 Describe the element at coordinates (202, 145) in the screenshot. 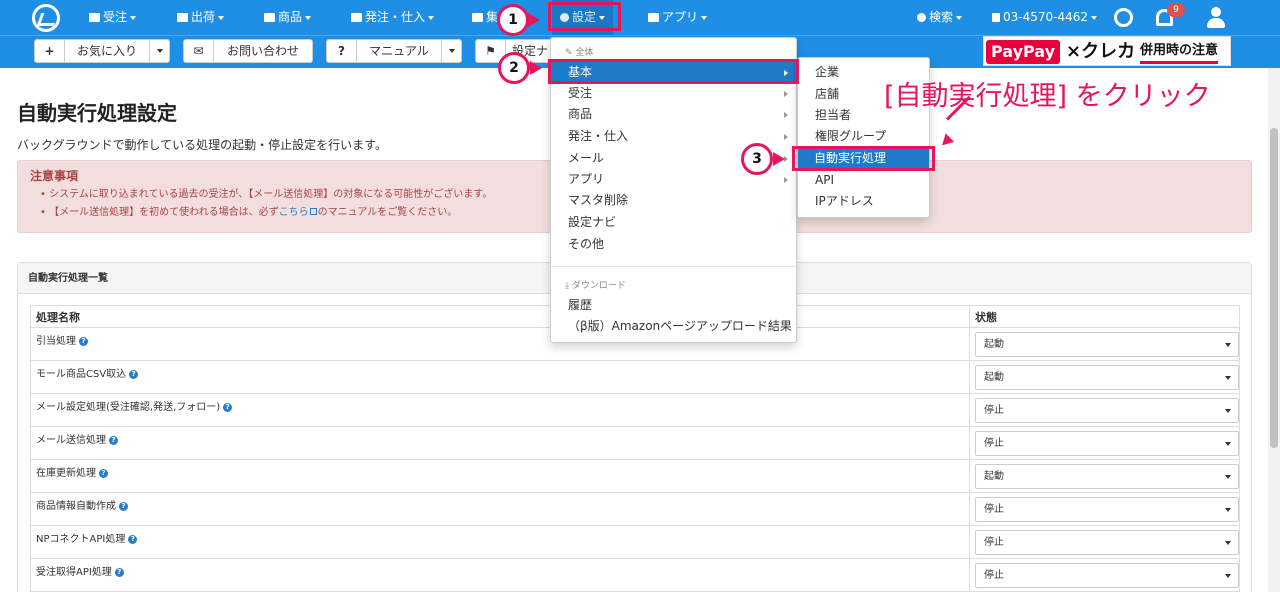

I see `page-description: バックグラウンドで動作している処理の起動・停止設定を行います。` at that location.